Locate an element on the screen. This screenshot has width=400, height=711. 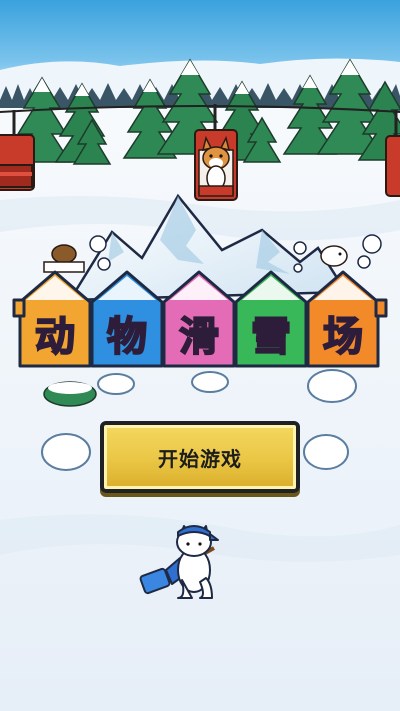
snowy-bush is located at coordinates (70, 394).